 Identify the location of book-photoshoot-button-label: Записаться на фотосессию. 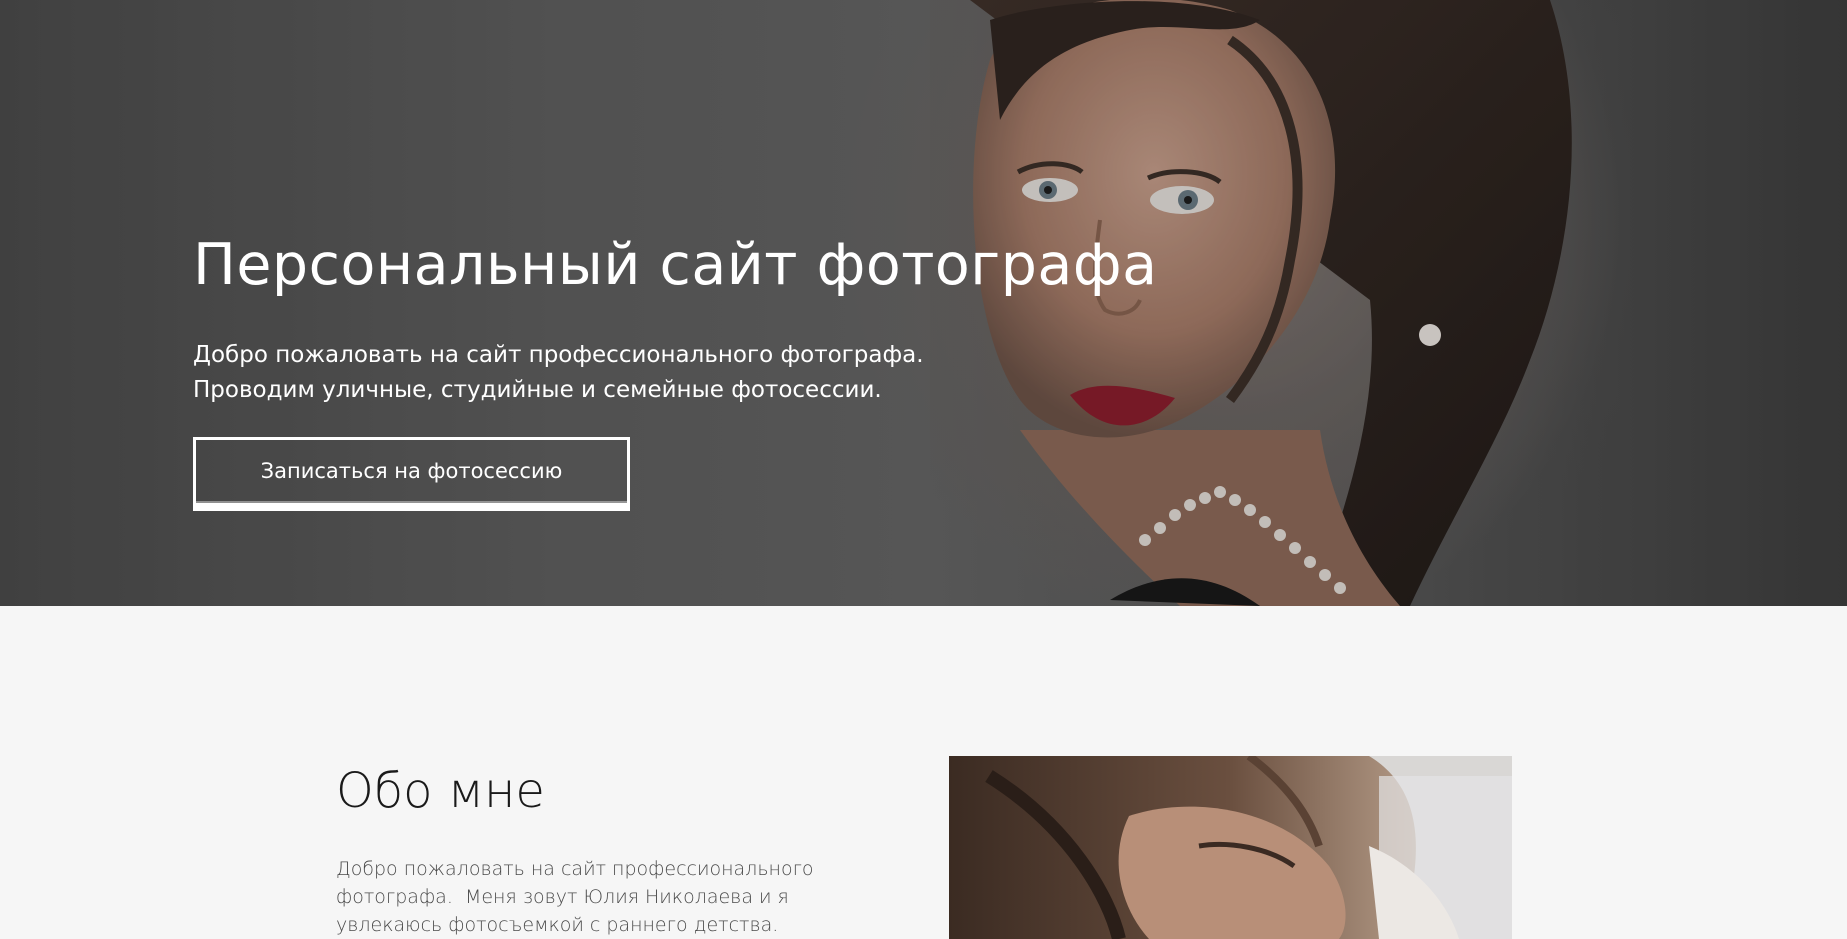
(411, 471).